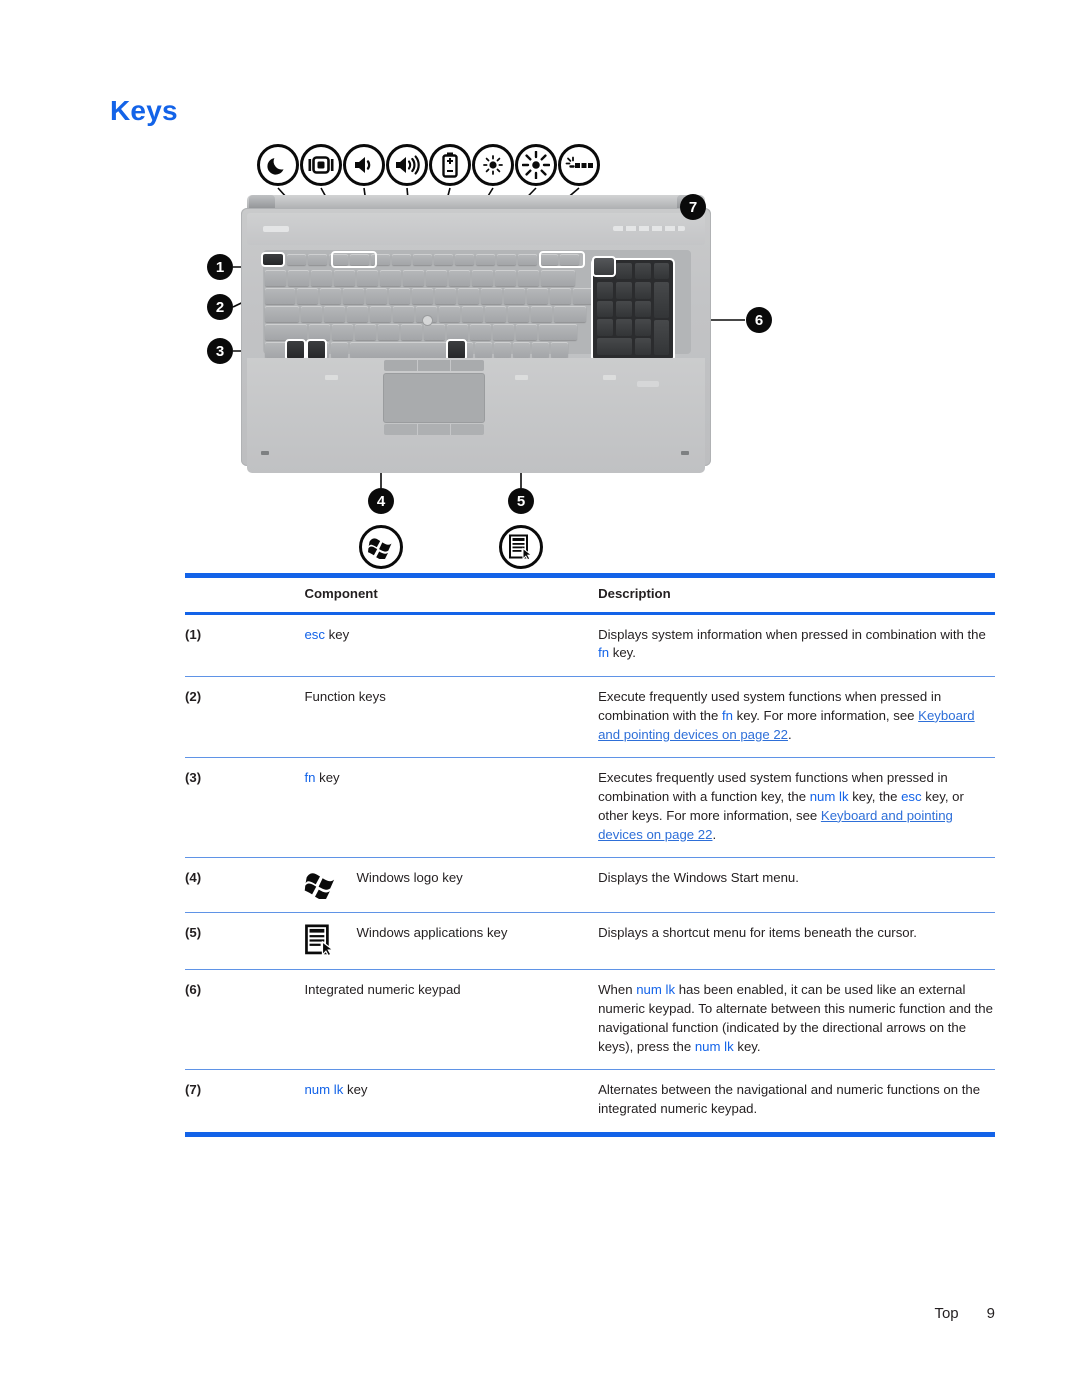  What do you see at coordinates (451, 645) in the screenshot?
I see `row-component: esc key` at bounding box center [451, 645].